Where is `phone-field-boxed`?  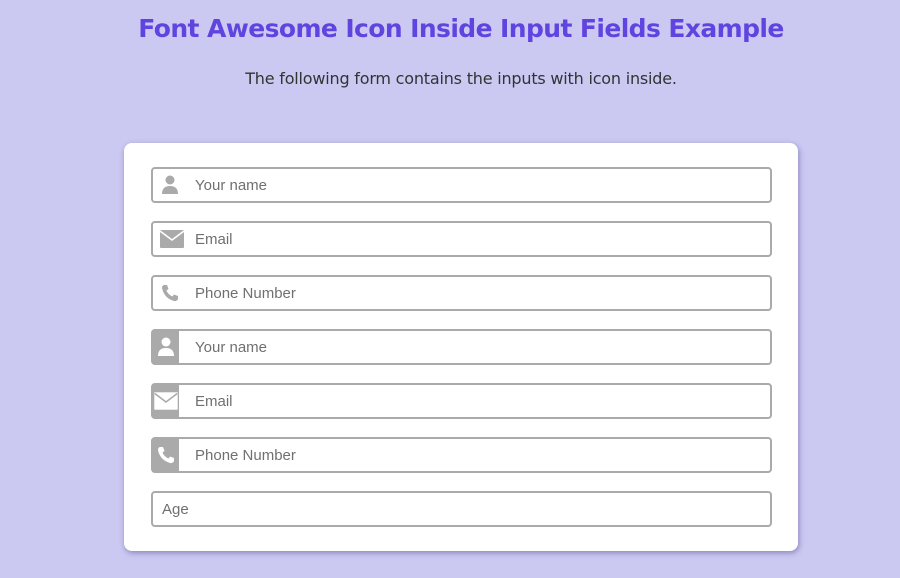
phone-field-boxed is located at coordinates (461, 455).